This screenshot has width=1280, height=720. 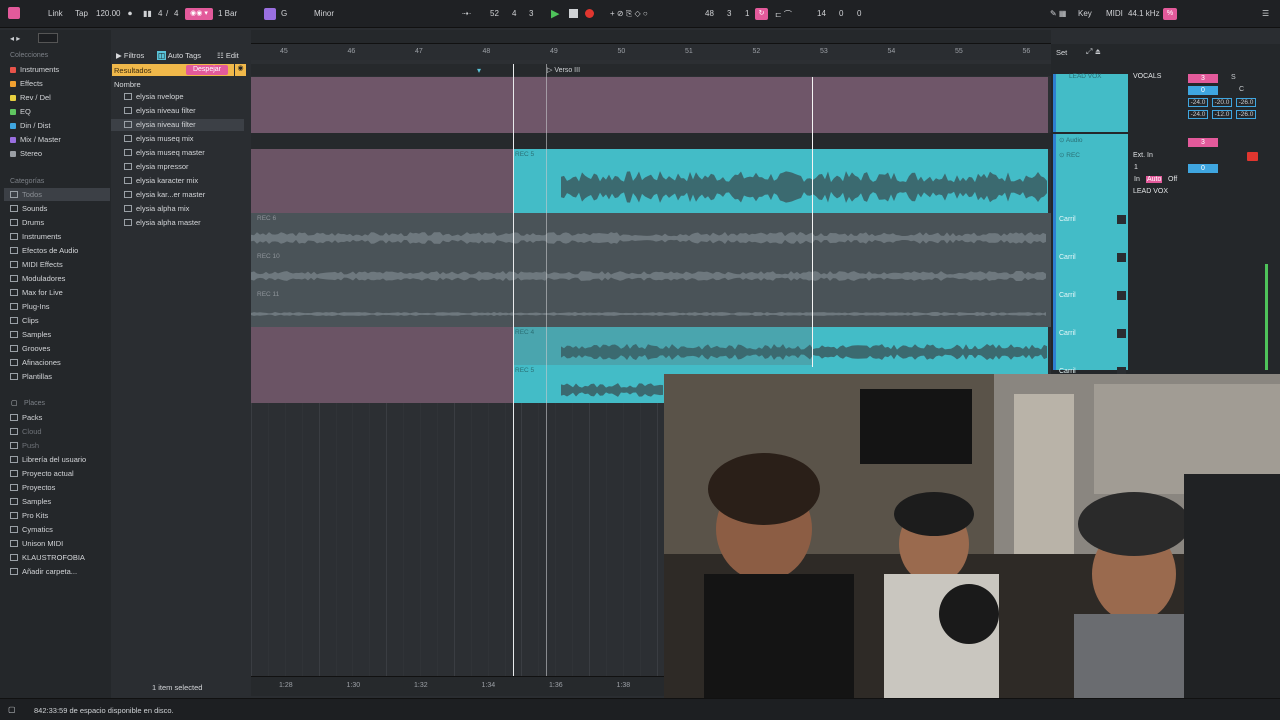 What do you see at coordinates (130, 55) in the screenshot?
I see `filters-button: ▶ Filtros` at bounding box center [130, 55].